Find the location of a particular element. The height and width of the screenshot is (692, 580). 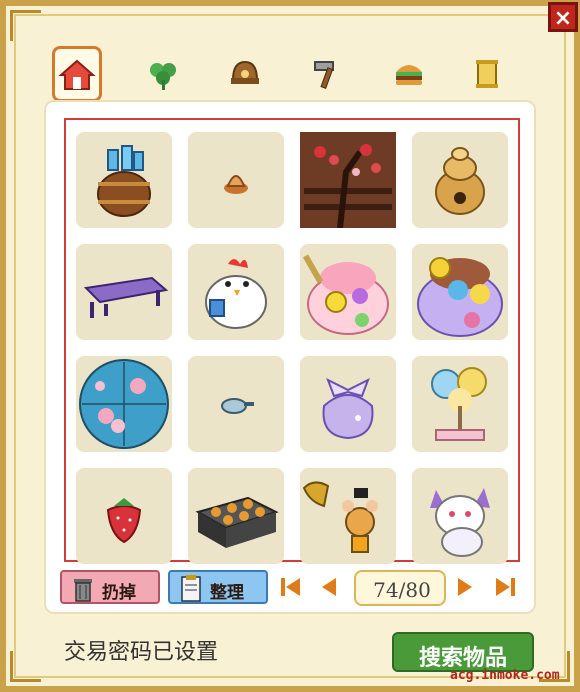

white-cat-plush-icon is located at coordinates (460, 522).